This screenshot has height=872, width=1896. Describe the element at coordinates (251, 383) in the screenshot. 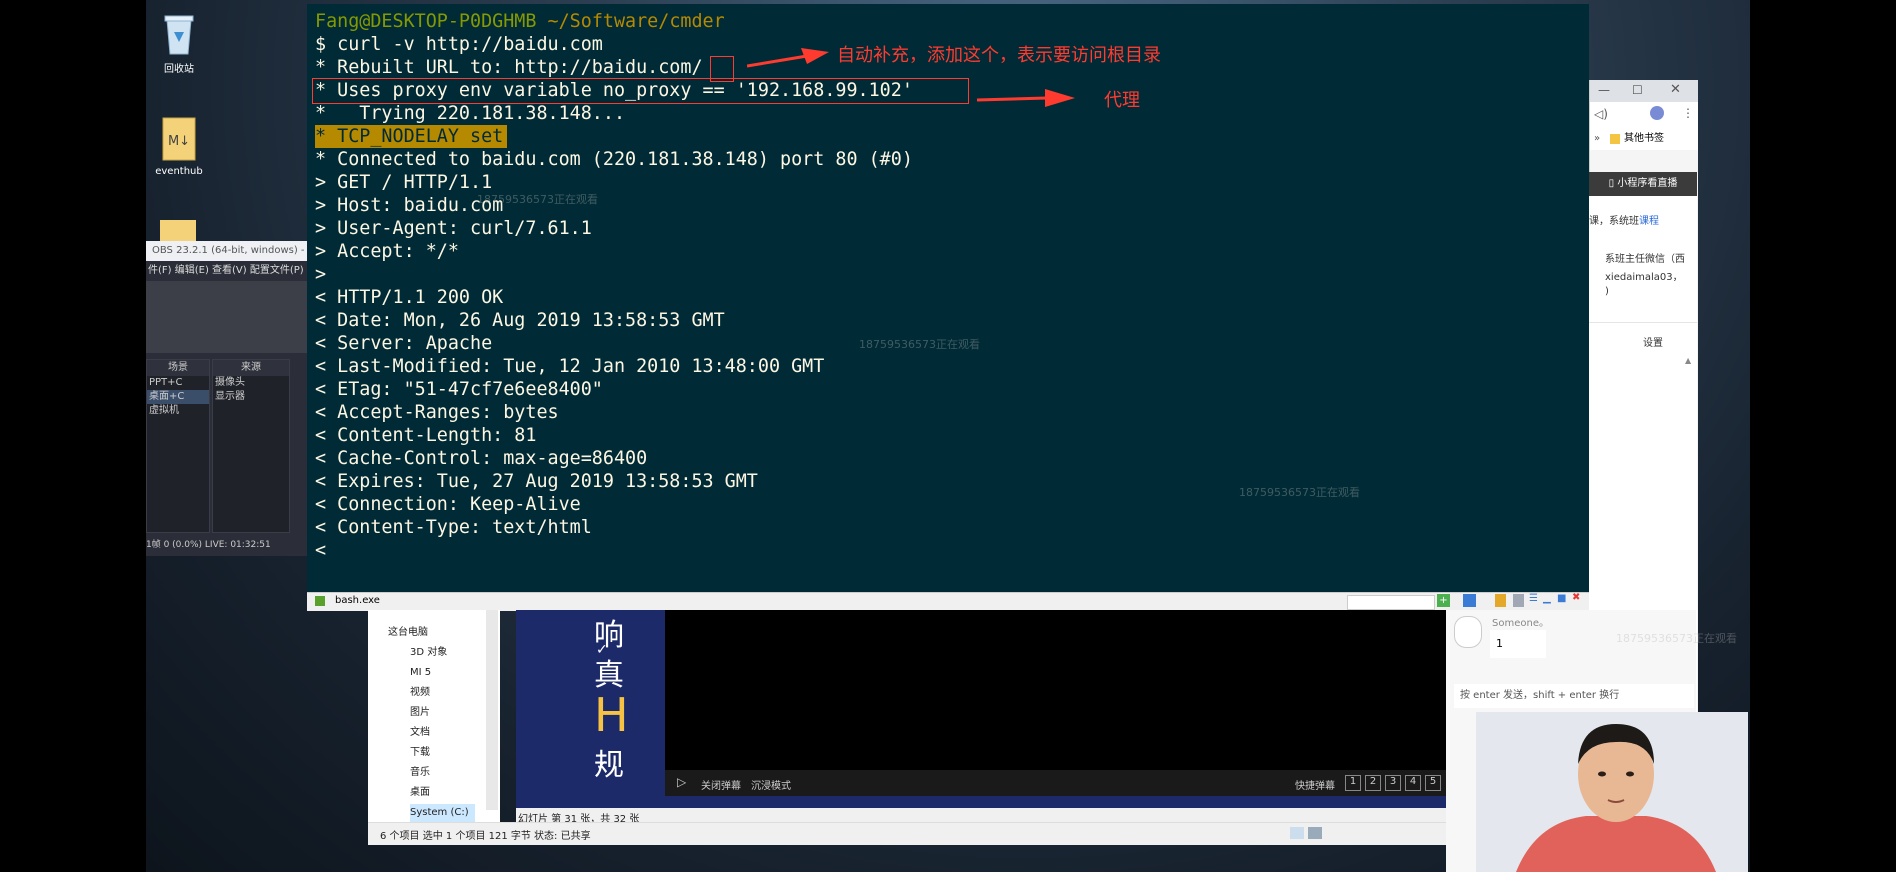

I see `obs-source-item: 摄像头` at that location.